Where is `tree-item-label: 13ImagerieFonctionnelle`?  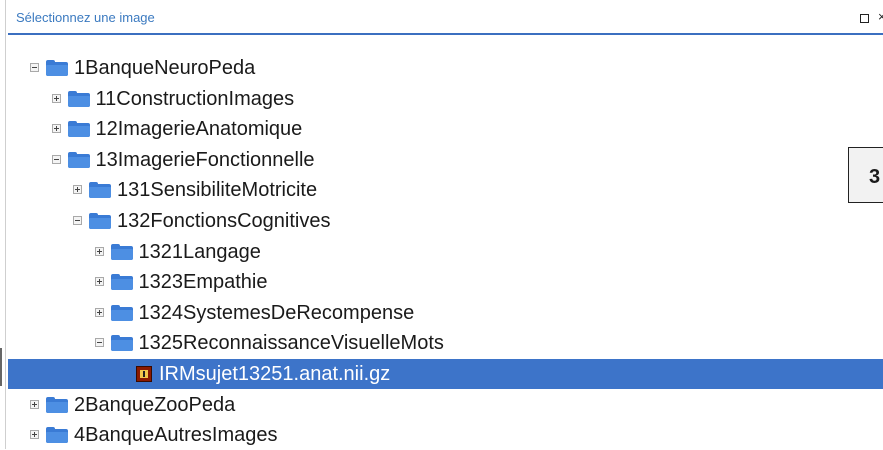
tree-item-label: 13ImagerieFonctionnelle is located at coordinates (205, 159).